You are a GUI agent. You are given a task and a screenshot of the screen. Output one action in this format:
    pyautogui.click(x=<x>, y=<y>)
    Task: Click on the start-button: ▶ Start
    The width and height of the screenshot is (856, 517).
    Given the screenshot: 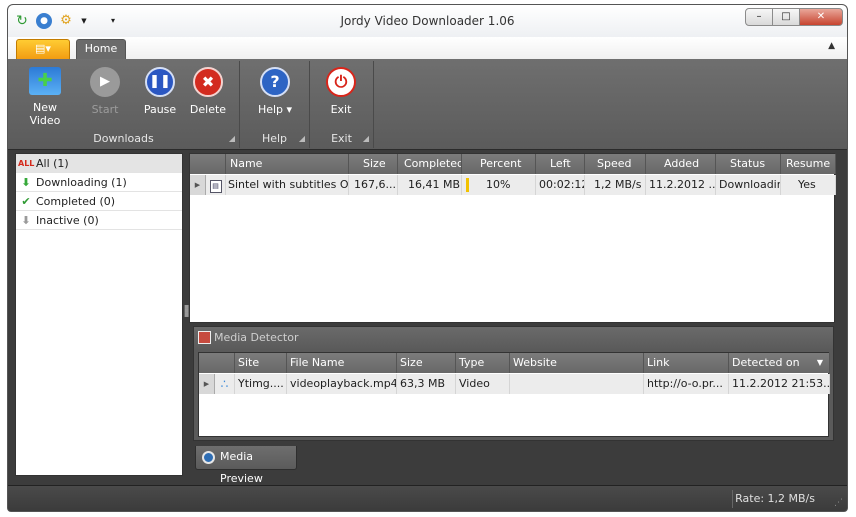 What is the action you would take?
    pyautogui.click(x=105, y=93)
    